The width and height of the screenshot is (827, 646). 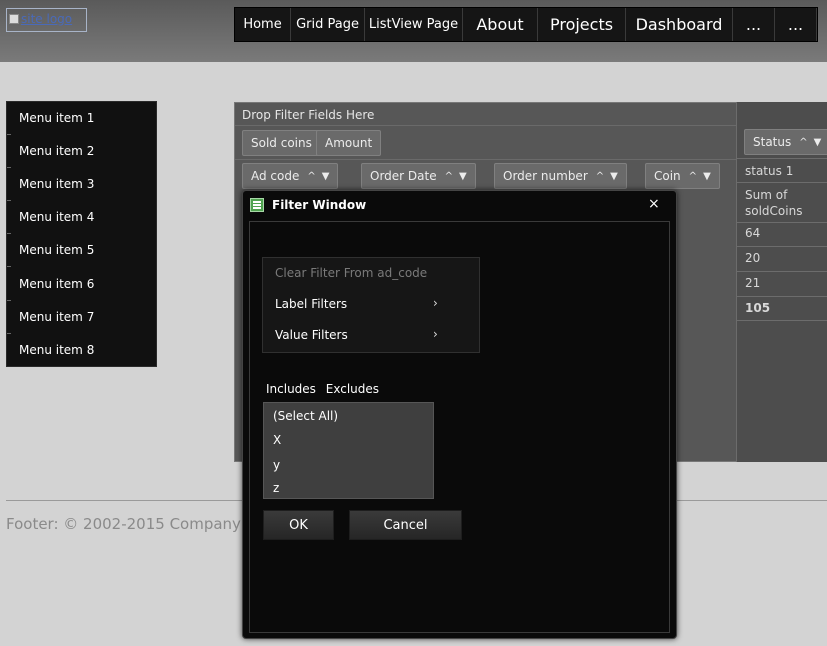 What do you see at coordinates (753, 258) in the screenshot?
I see `value-cell: 20` at bounding box center [753, 258].